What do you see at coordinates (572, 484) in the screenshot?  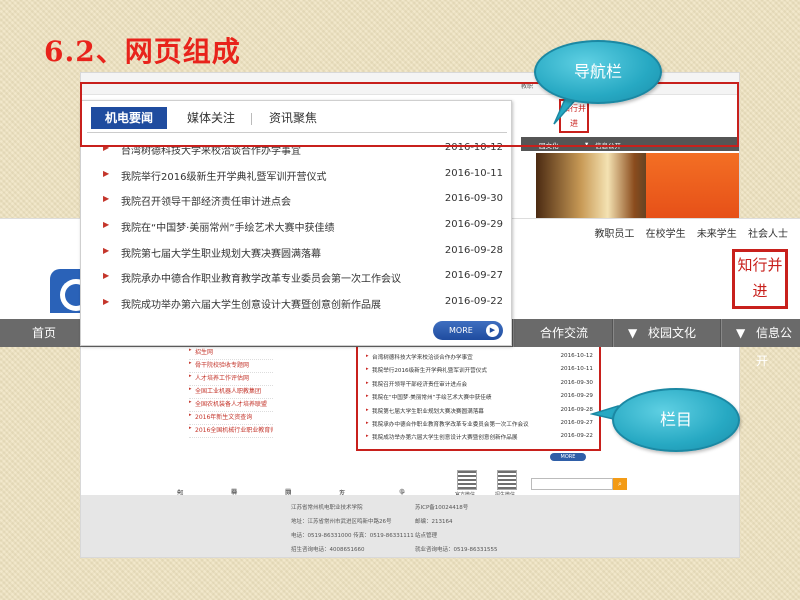 I see `footer-search-input` at bounding box center [572, 484].